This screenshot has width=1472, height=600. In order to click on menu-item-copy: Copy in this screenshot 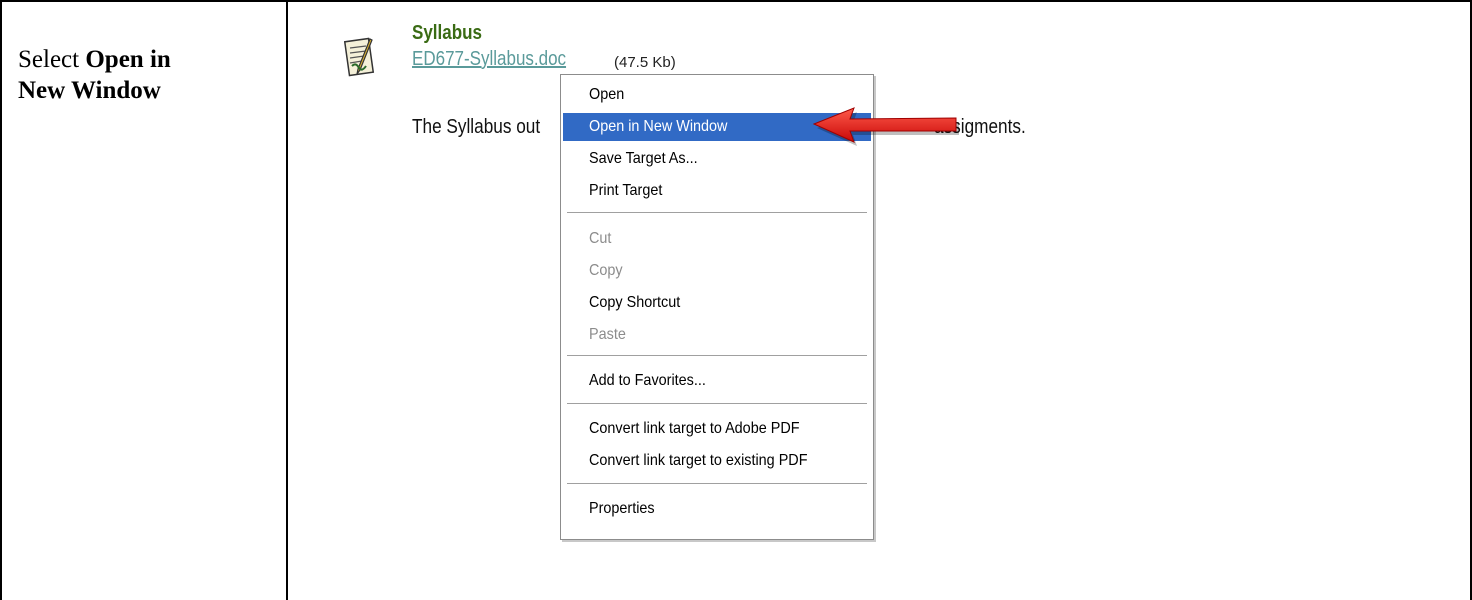, I will do `click(717, 271)`.